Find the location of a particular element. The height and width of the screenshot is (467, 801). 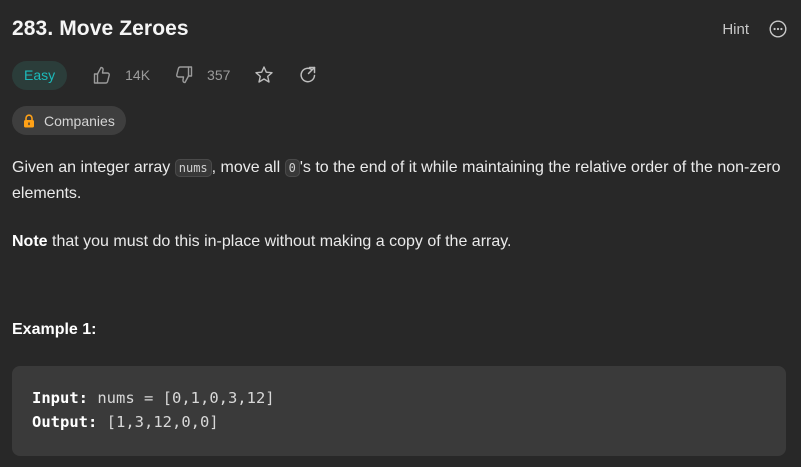

problem-header: 283. Move Zeroes Hint is located at coordinates (399, 29).